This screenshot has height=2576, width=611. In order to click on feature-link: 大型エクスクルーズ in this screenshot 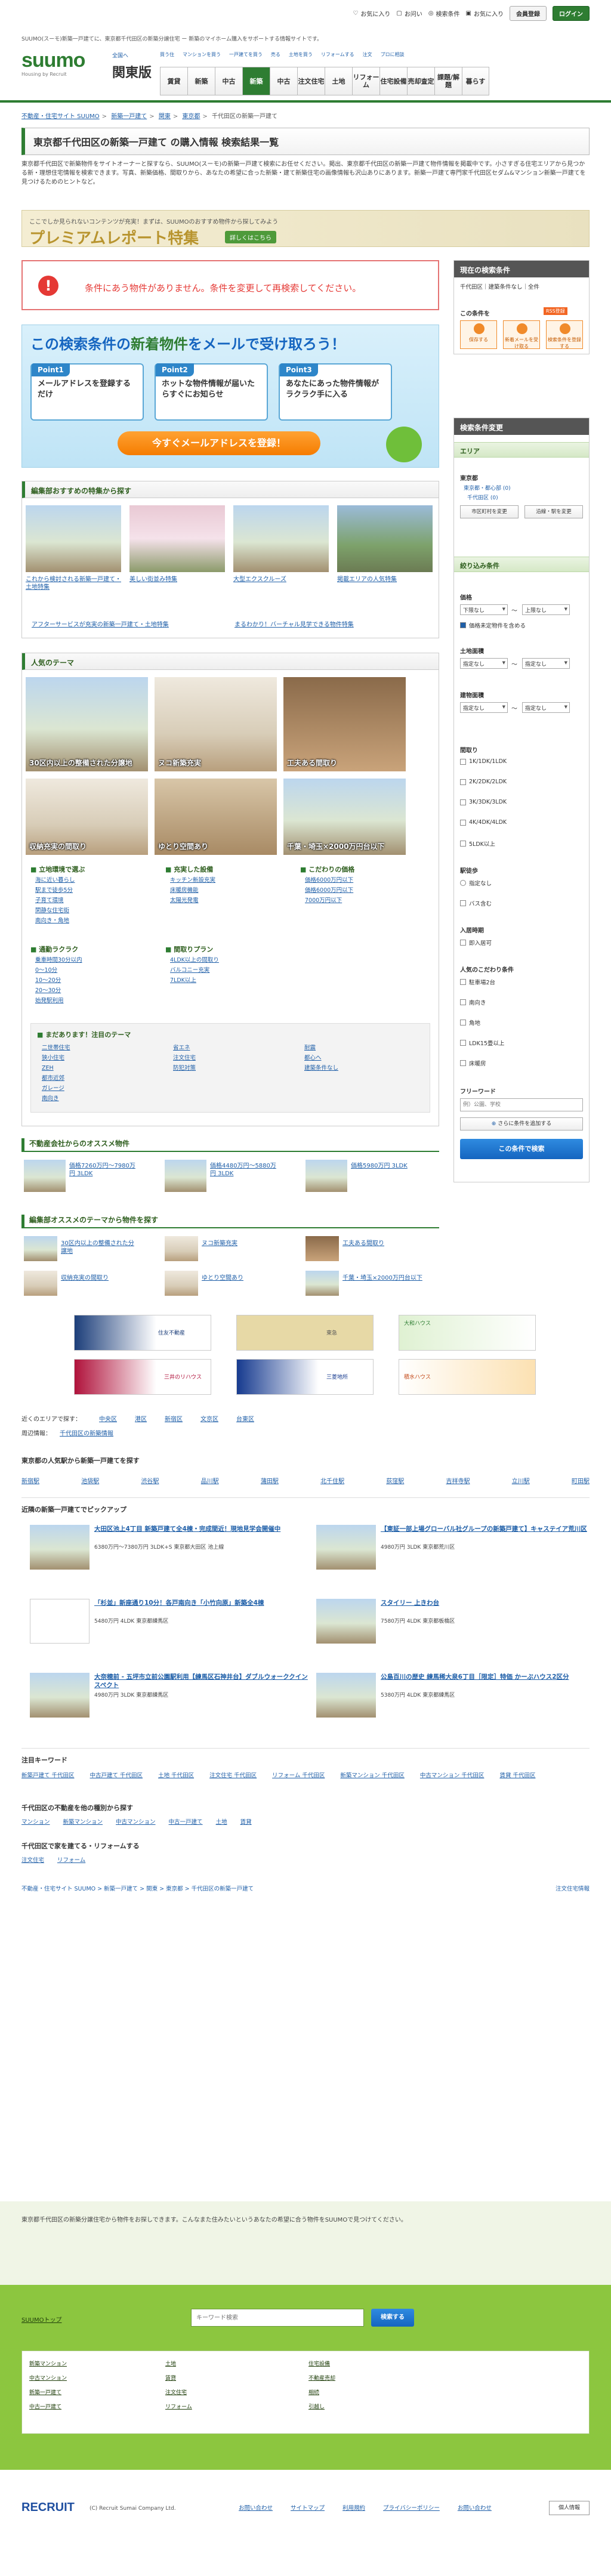, I will do `click(281, 579)`.